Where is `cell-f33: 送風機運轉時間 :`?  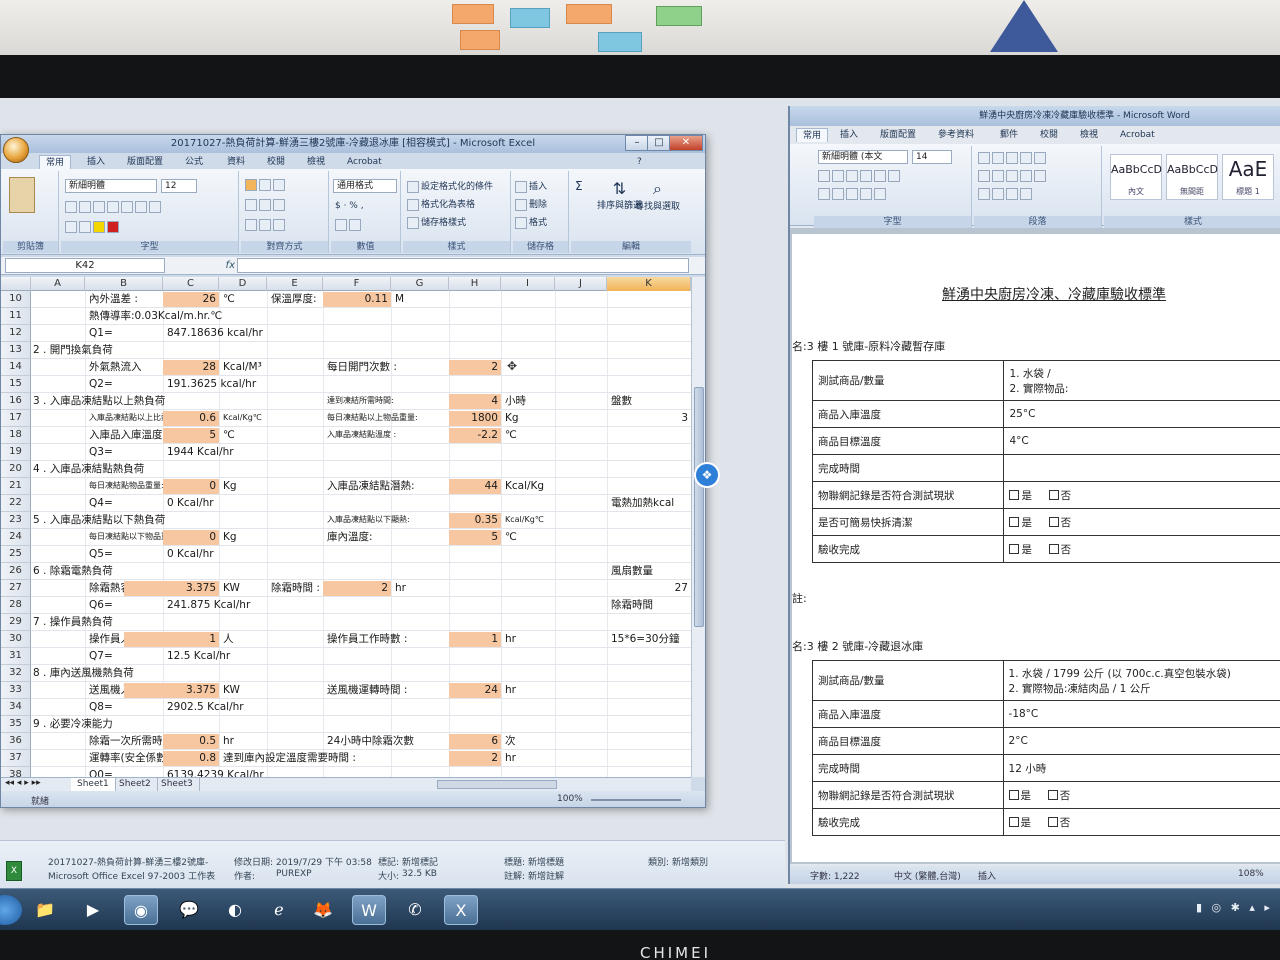 cell-f33: 送風機運轉時間 : is located at coordinates (367, 690).